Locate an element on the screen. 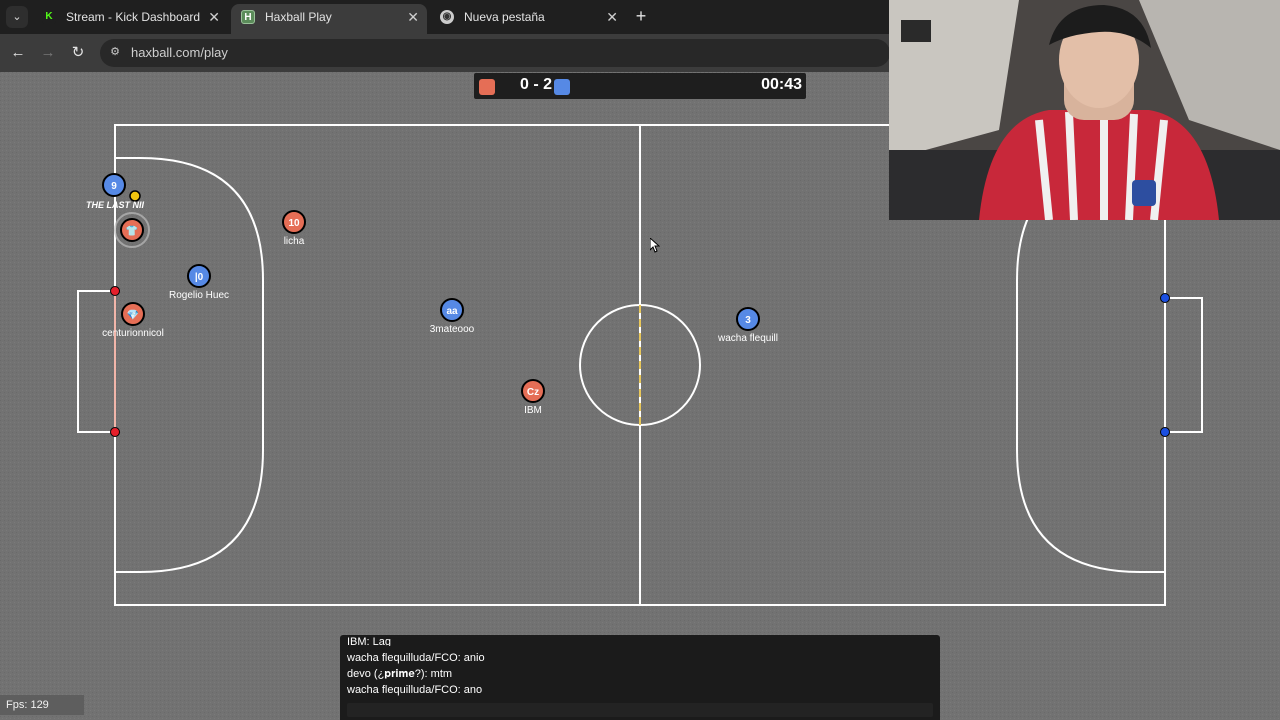 The height and width of the screenshot is (720, 1280). player: 10 licha is located at coordinates (294, 228).